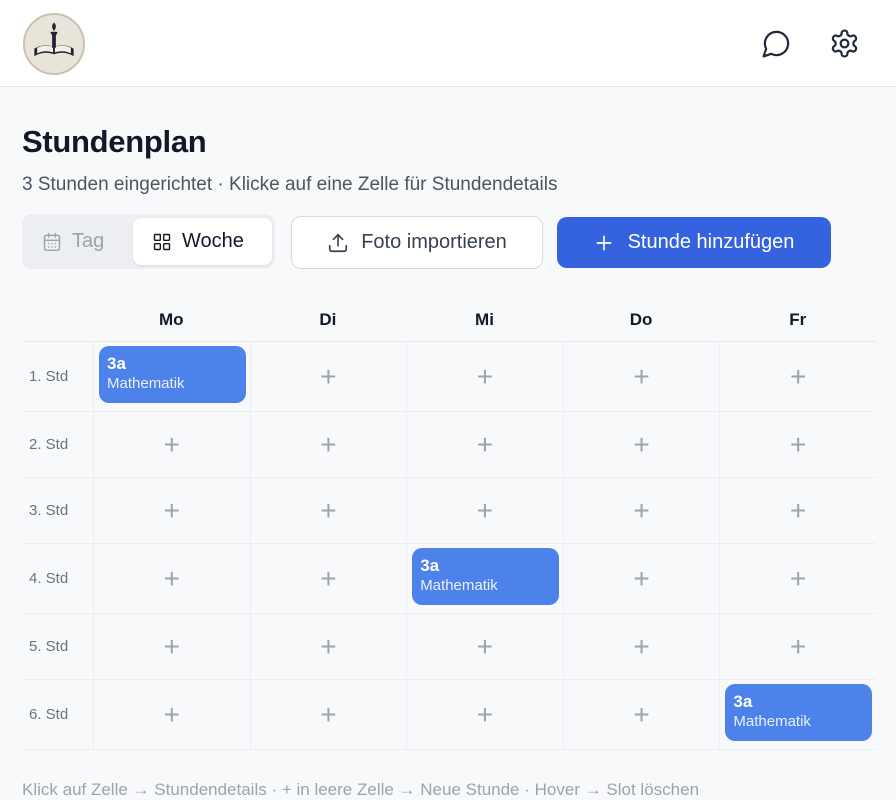  Describe the element at coordinates (484, 319) in the screenshot. I see `day-header: Mi` at that location.